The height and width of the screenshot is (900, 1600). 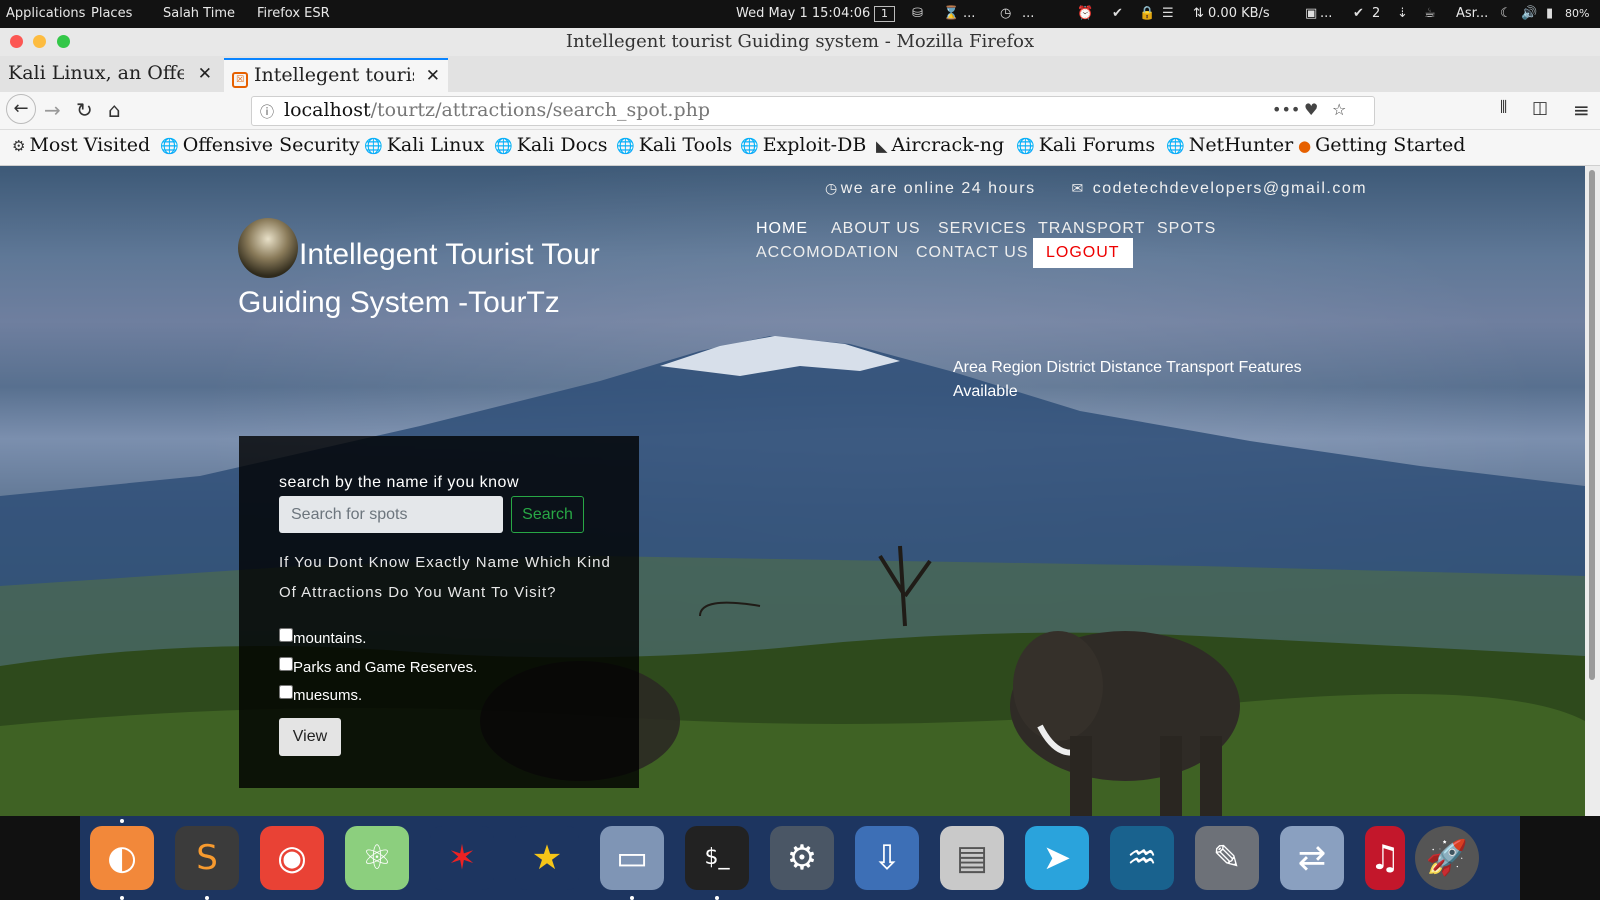 What do you see at coordinates (1085, 13) in the screenshot?
I see `alarm-icon: ⏰` at bounding box center [1085, 13].